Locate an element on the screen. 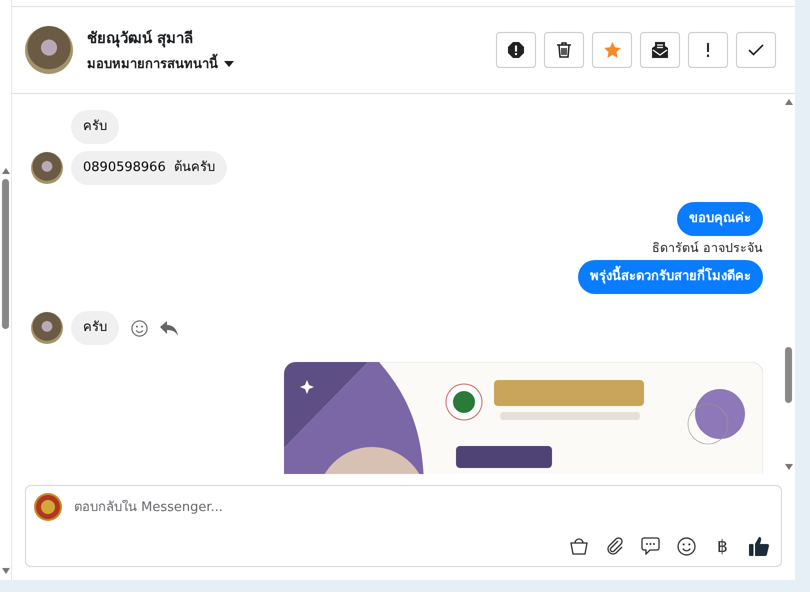  paperclip-icon is located at coordinates (615, 546).